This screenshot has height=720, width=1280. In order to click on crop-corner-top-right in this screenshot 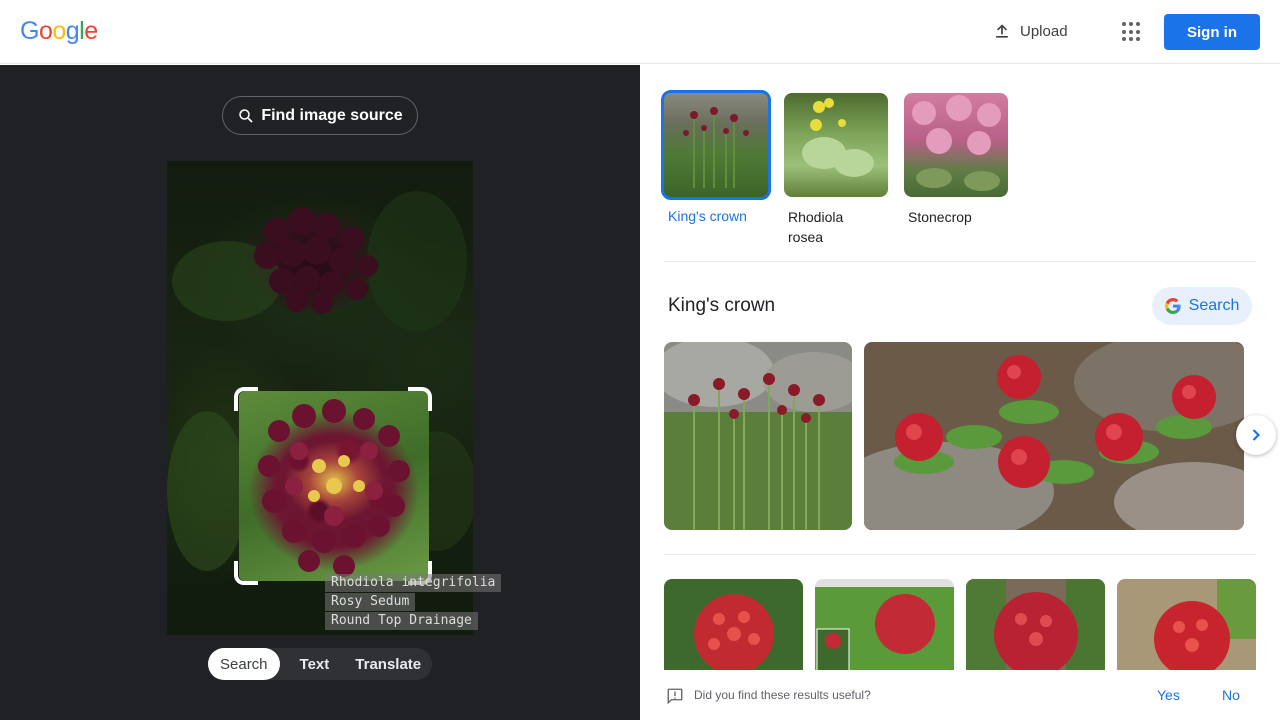, I will do `click(420, 399)`.